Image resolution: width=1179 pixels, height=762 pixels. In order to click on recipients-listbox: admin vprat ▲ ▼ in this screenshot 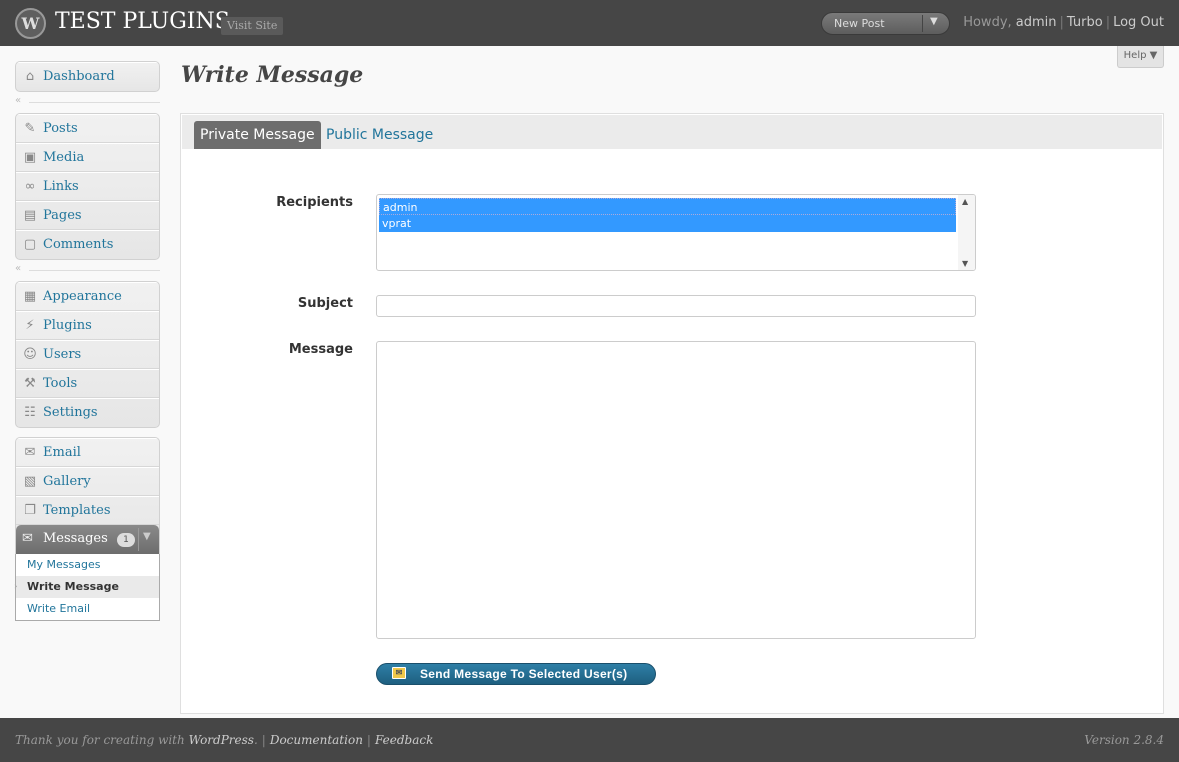, I will do `click(676, 232)`.